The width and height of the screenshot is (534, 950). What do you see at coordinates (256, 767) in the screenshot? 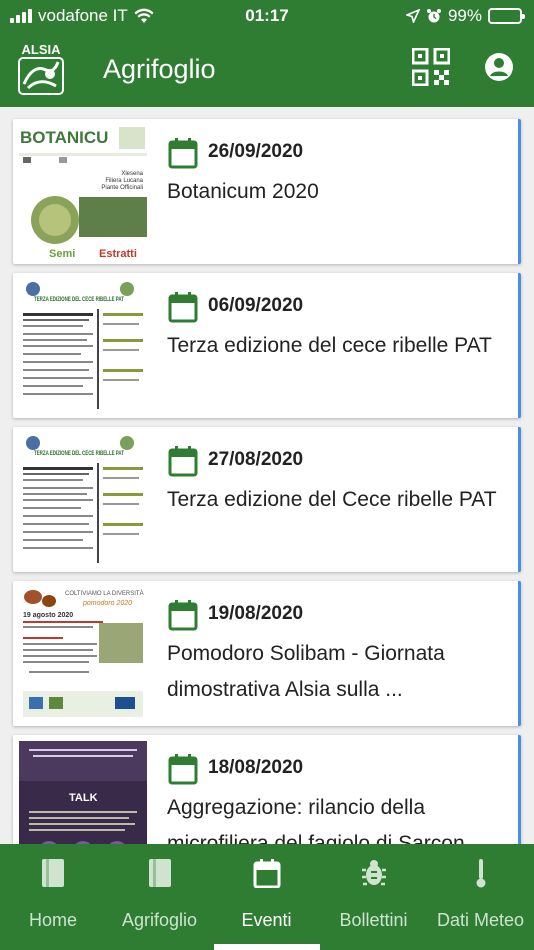
I see `event-date: 18/08/2020` at bounding box center [256, 767].